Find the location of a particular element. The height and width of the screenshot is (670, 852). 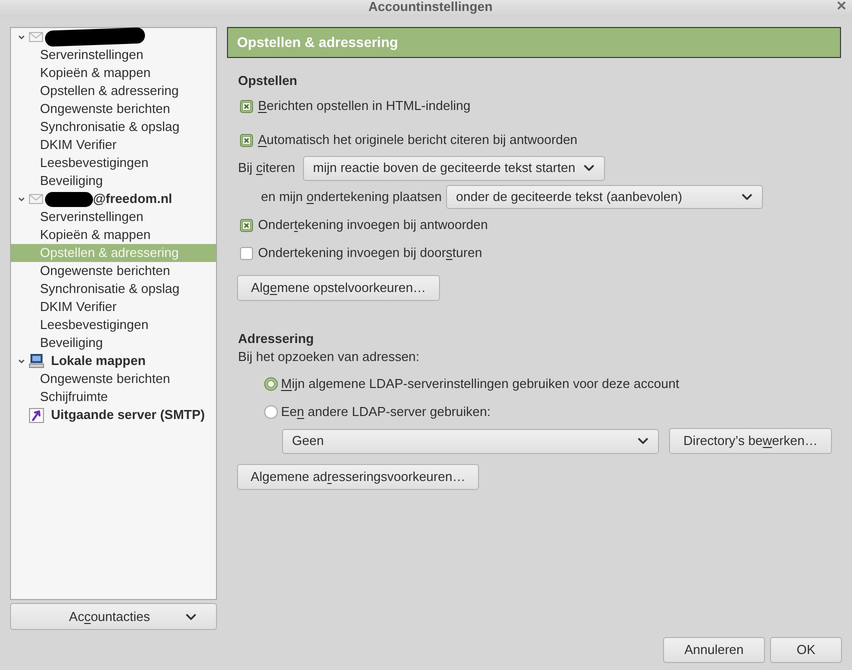

dropdown: onder de geciteerde tekst (aanbevolen) is located at coordinates (604, 196).